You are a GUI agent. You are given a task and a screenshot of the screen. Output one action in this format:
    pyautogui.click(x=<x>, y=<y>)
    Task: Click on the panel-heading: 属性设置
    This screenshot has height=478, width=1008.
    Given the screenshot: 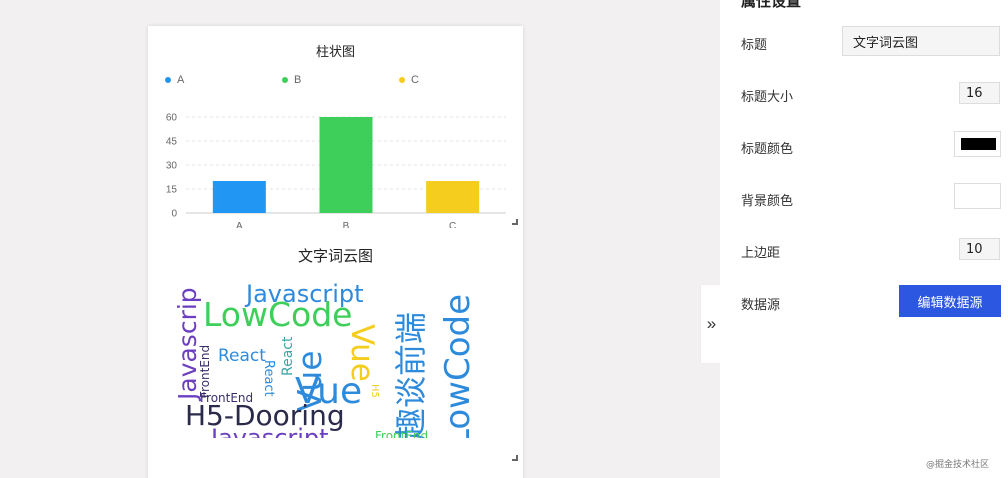 What is the action you would take?
    pyautogui.click(x=771, y=5)
    